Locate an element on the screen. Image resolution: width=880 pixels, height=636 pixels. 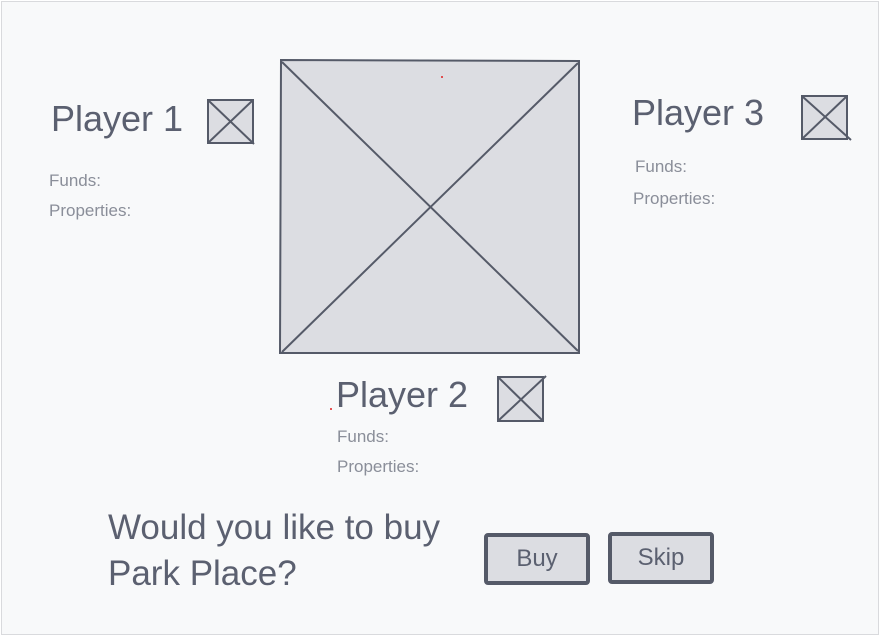
purchase-prompt-line-1: Would you like to buy is located at coordinates (274, 527).